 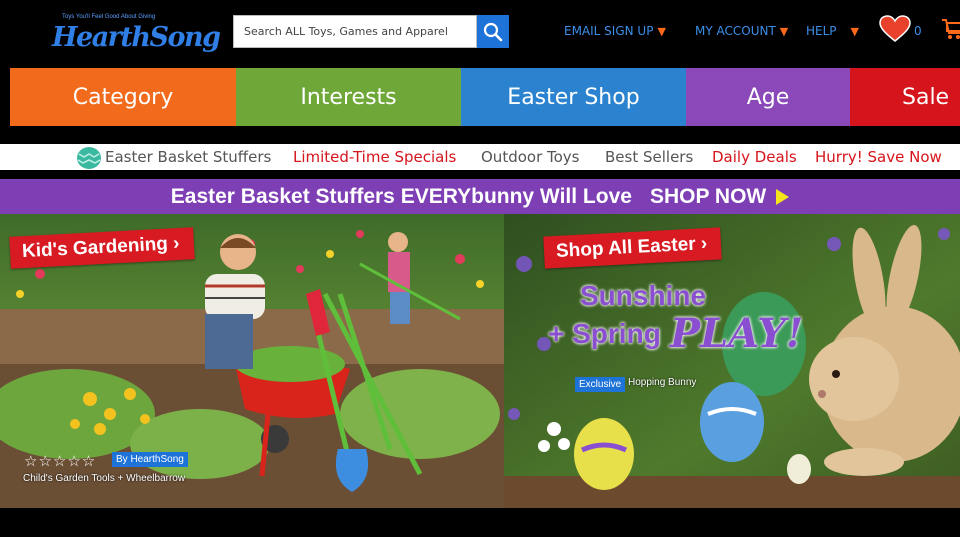 I want to click on nav-tab-easter-shop: Easter Shop, so click(x=573, y=97).